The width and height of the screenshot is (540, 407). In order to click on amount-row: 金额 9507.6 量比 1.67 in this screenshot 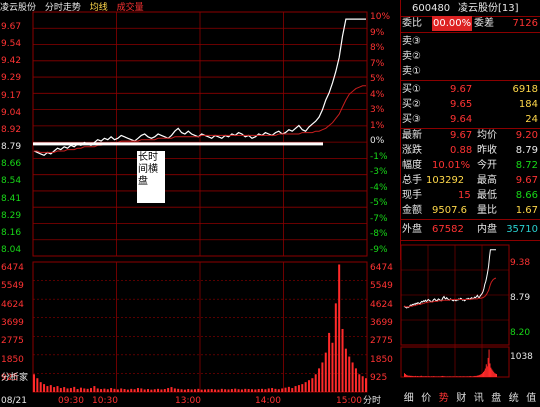, I will do `click(470, 210)`.